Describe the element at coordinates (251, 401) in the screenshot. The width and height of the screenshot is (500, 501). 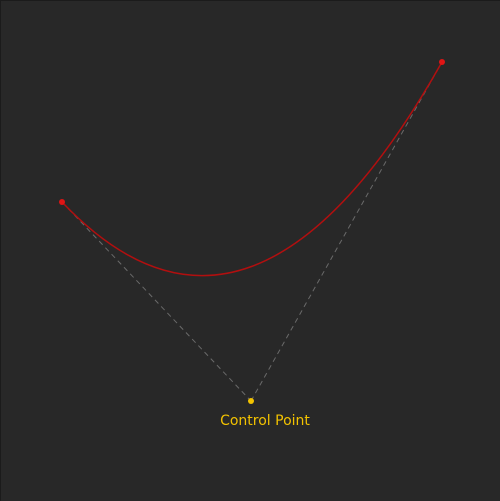
I see `control-point-handle` at that location.